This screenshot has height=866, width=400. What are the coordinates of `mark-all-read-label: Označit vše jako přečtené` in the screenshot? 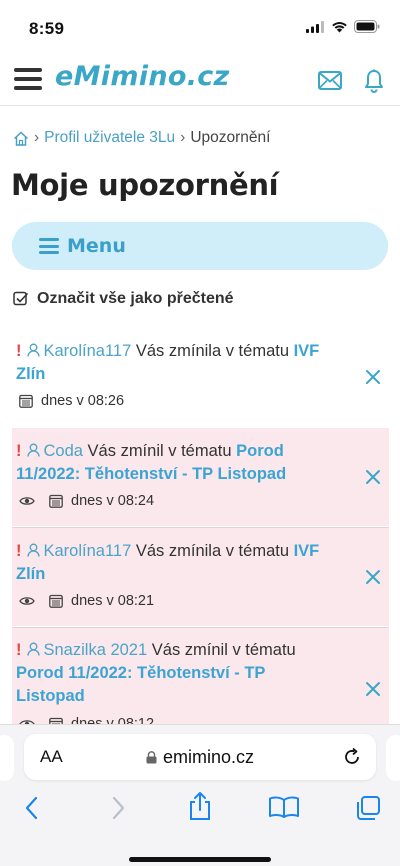 It's located at (135, 298).